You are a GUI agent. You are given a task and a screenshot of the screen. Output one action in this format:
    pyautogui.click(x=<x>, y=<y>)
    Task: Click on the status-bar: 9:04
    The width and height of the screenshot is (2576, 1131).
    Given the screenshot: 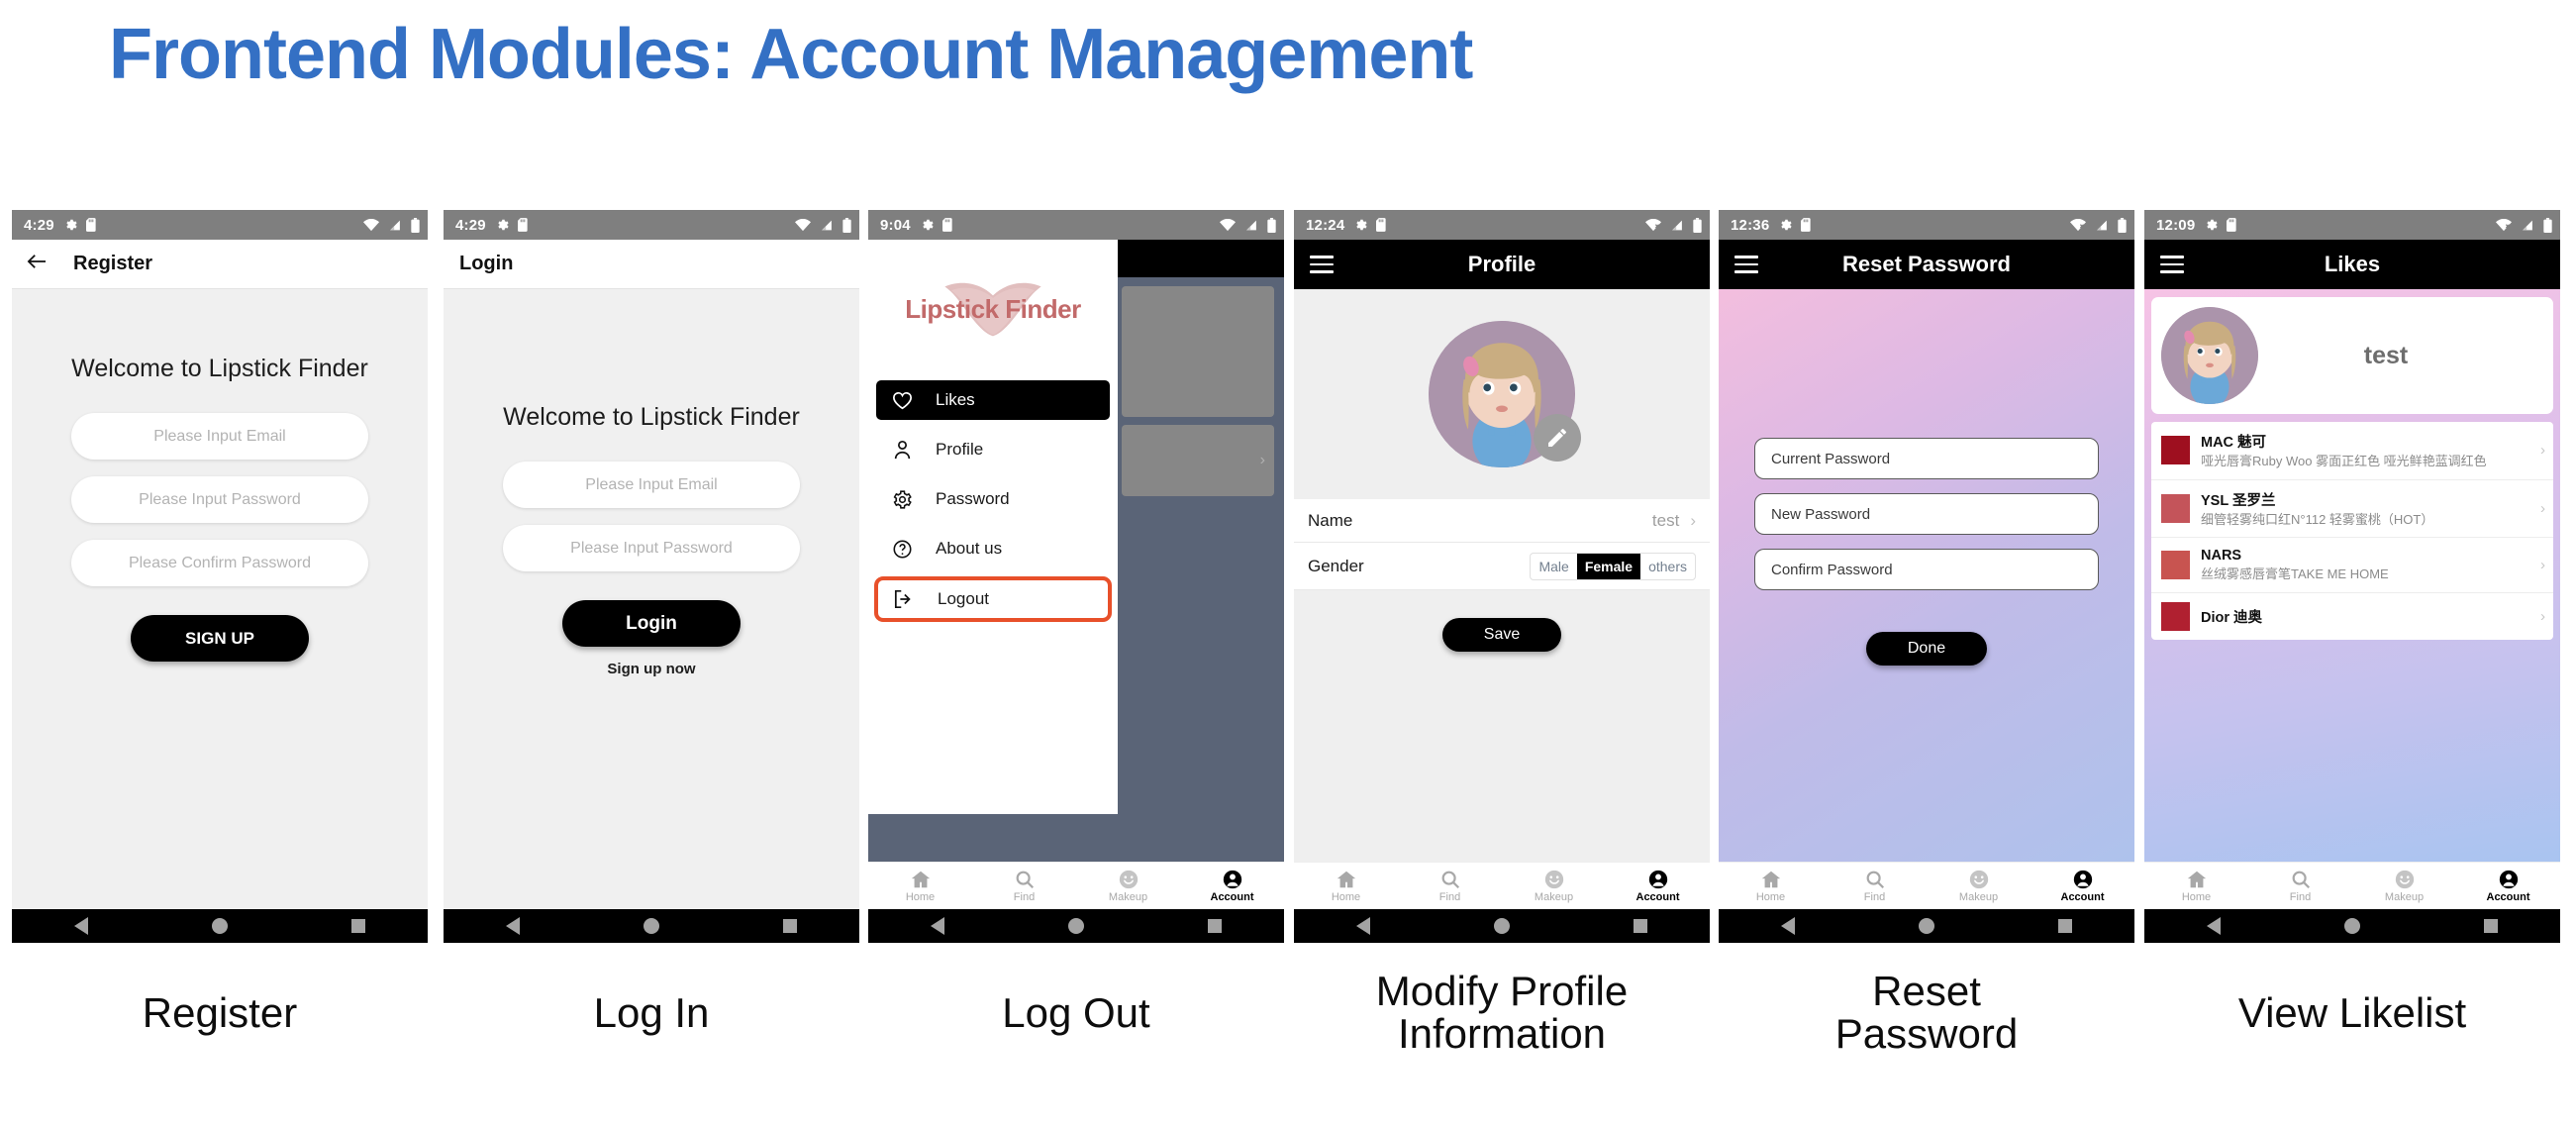 What is the action you would take?
    pyautogui.click(x=1076, y=225)
    